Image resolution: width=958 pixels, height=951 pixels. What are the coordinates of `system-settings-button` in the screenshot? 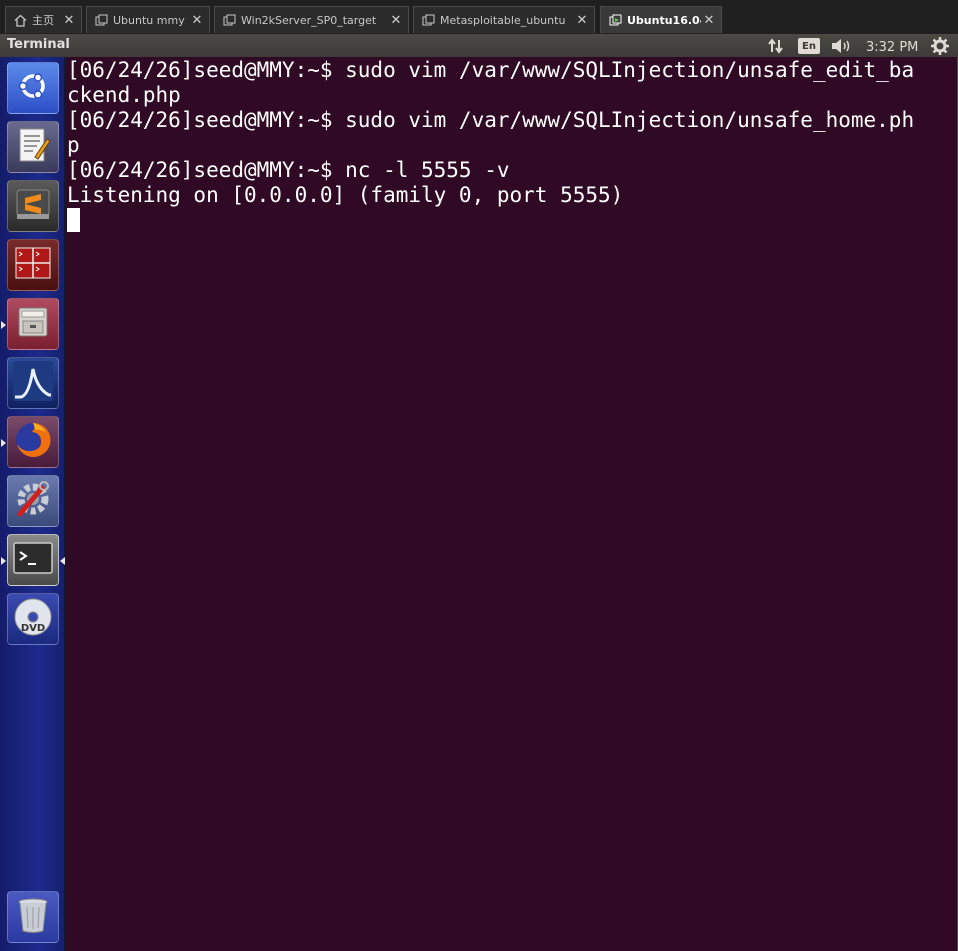 It's located at (33, 501).